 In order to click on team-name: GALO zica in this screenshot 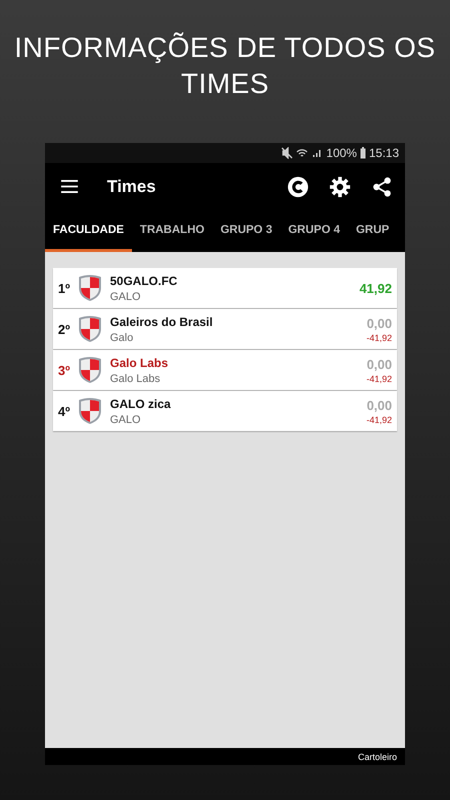, I will do `click(141, 403)`.